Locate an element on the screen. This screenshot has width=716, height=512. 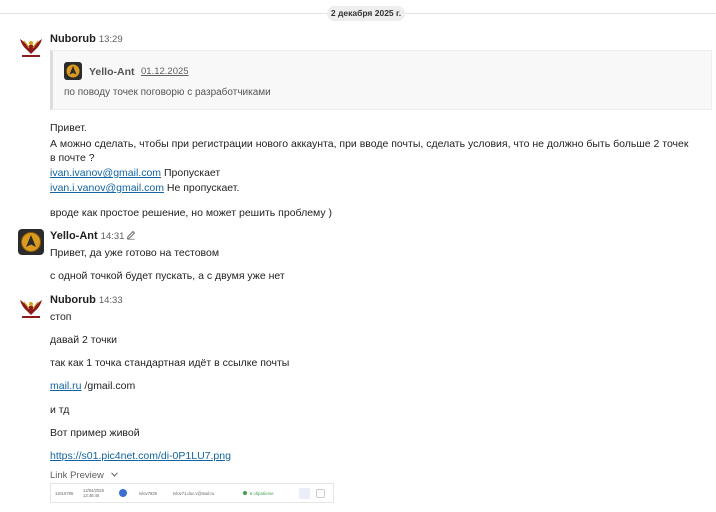
quote-avatar is located at coordinates (73, 71).